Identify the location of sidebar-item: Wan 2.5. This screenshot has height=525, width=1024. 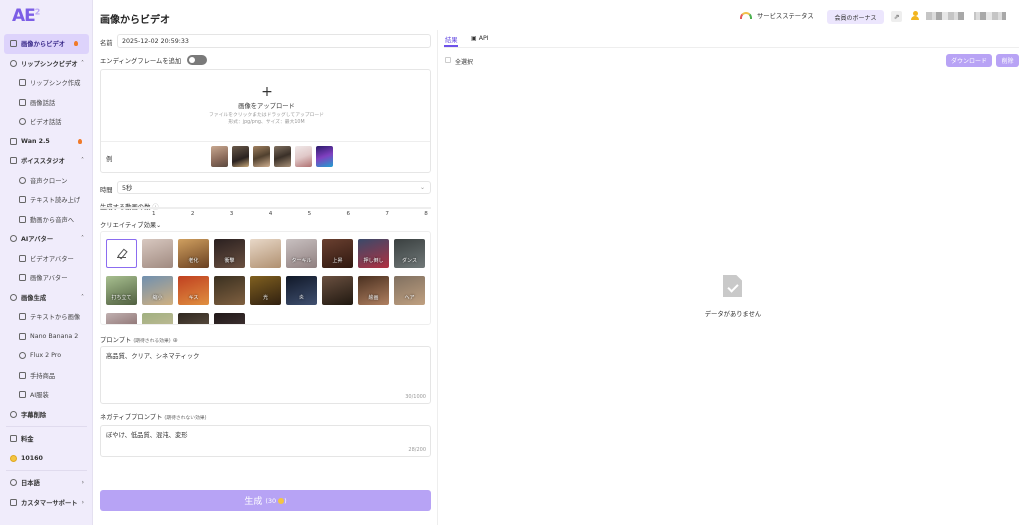
(46, 142).